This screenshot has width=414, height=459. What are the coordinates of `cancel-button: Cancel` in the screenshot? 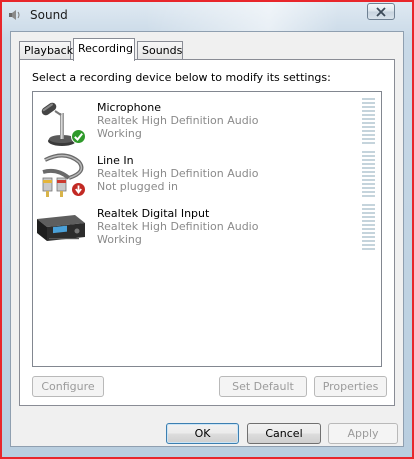 It's located at (284, 433).